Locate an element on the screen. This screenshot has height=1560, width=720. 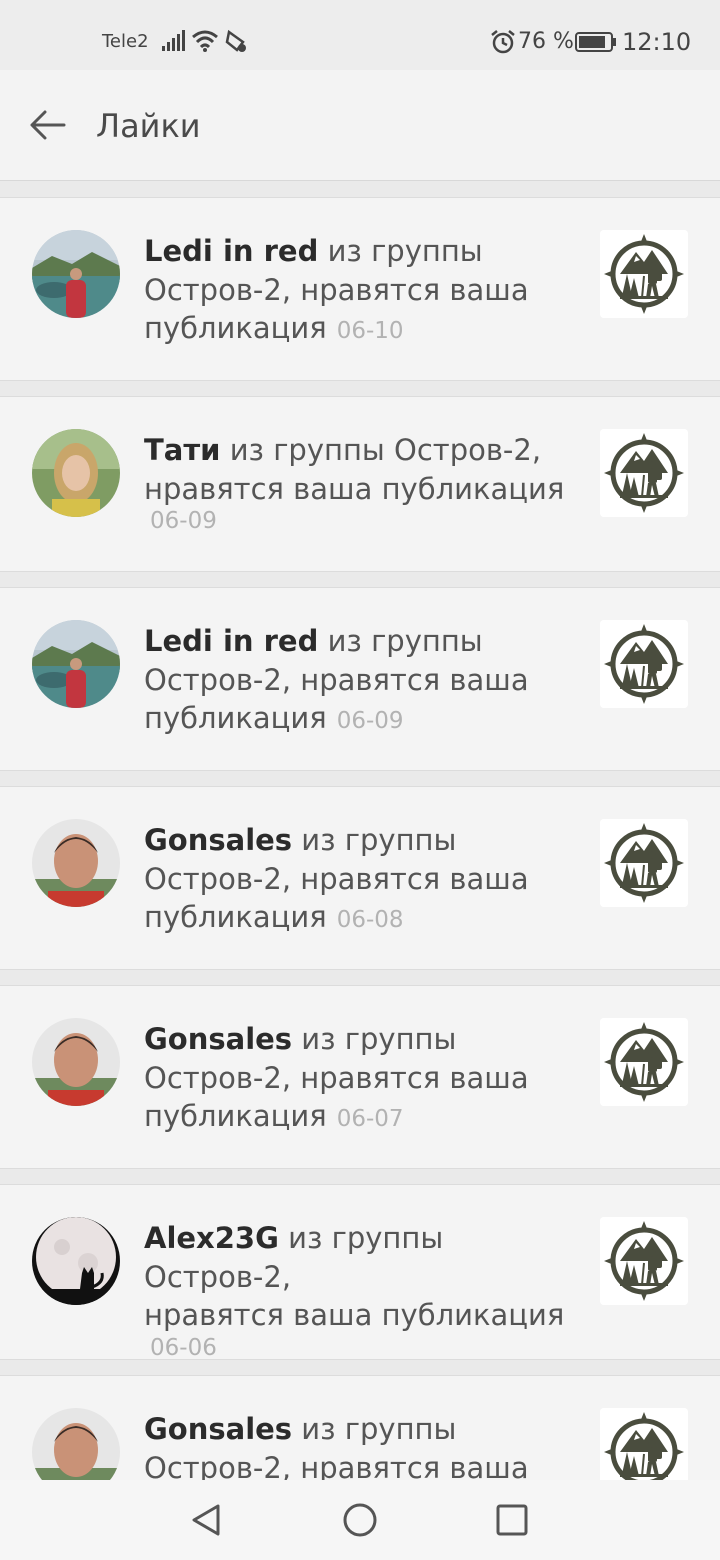
timestamp: 06-06 is located at coordinates (183, 1347).